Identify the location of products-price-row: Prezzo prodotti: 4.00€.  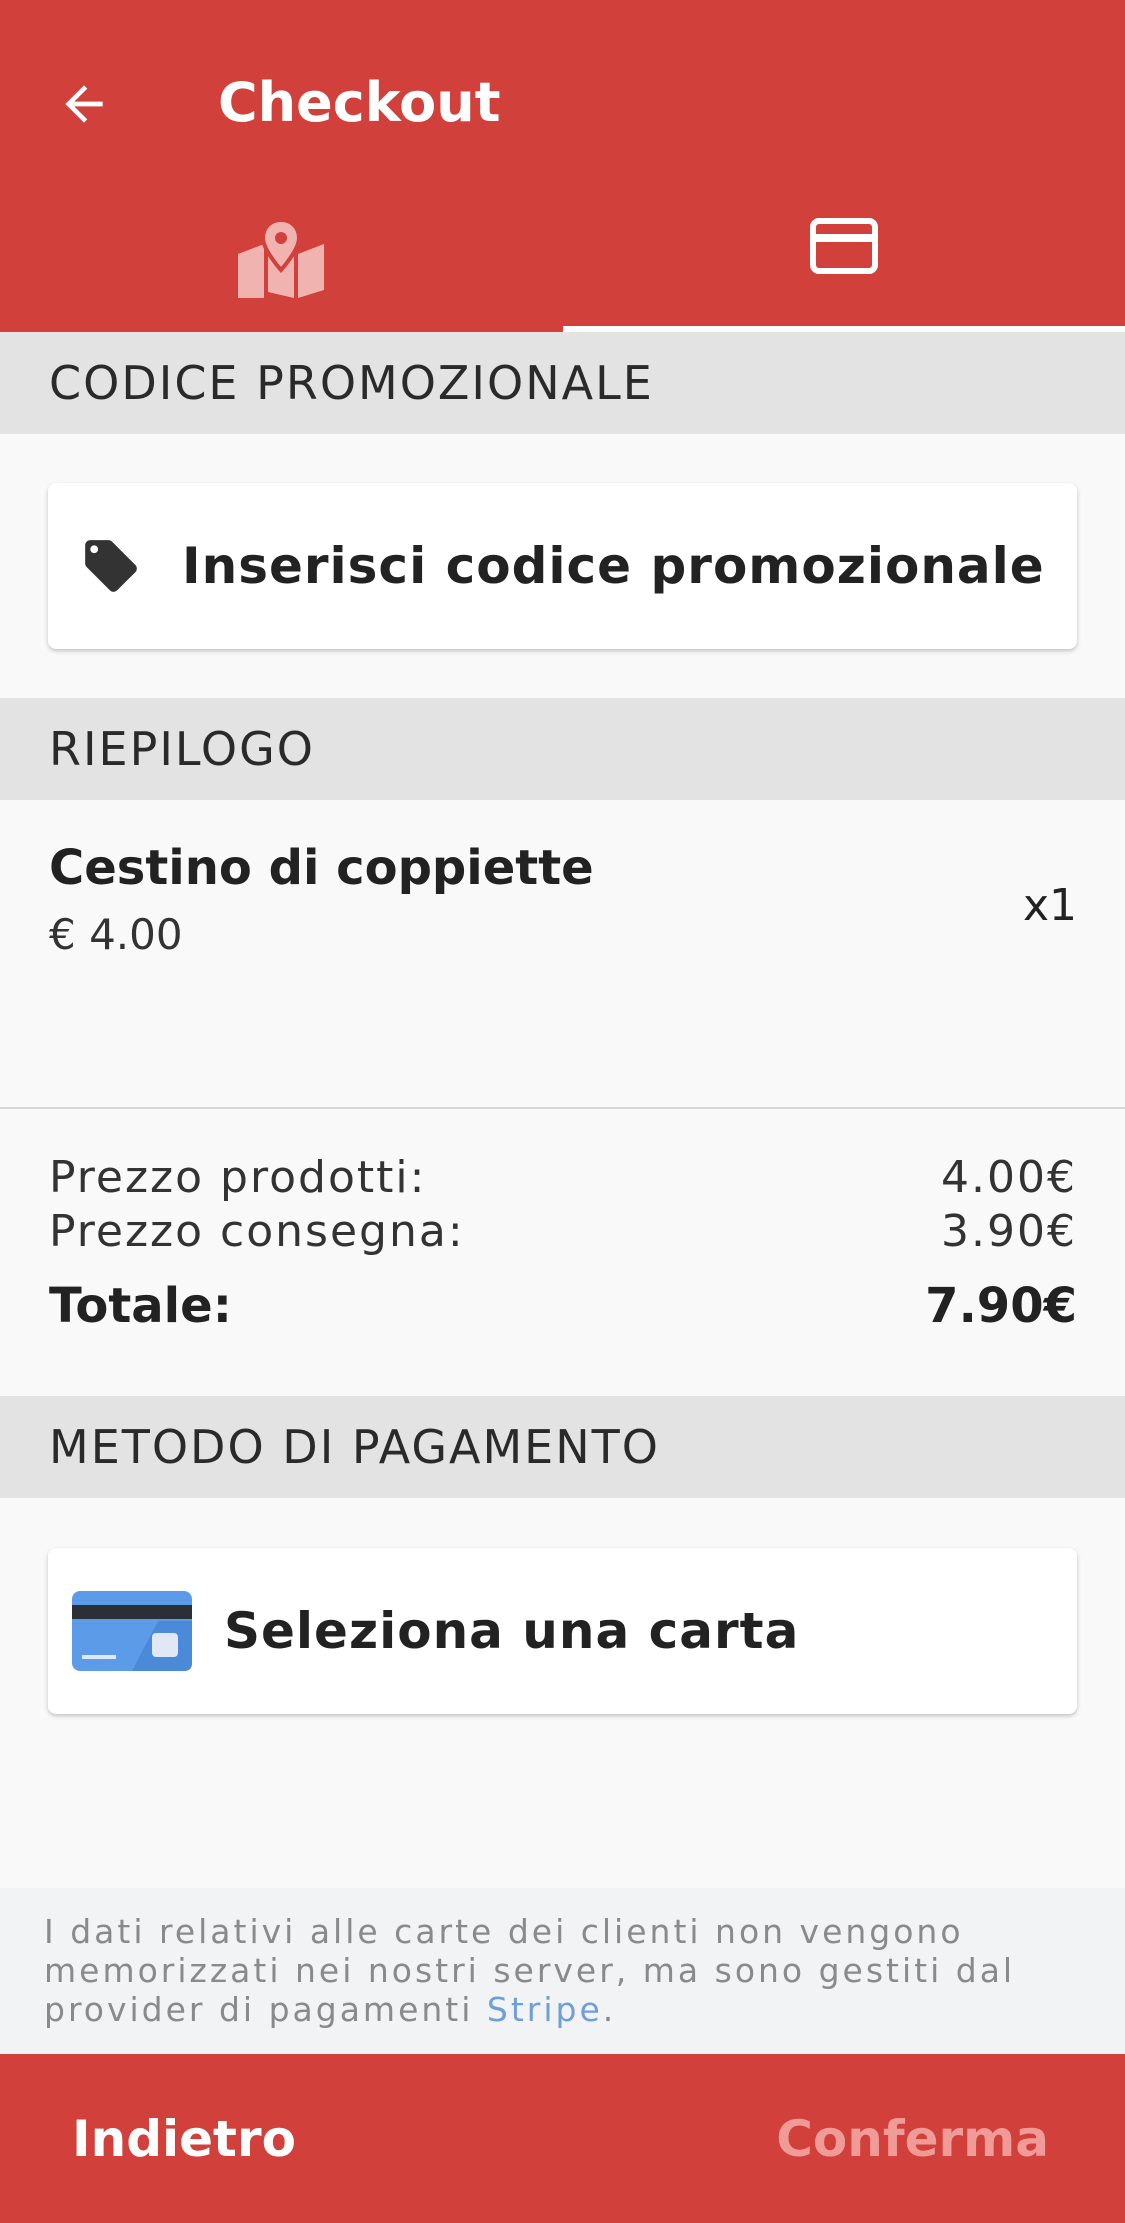
(563, 1177).